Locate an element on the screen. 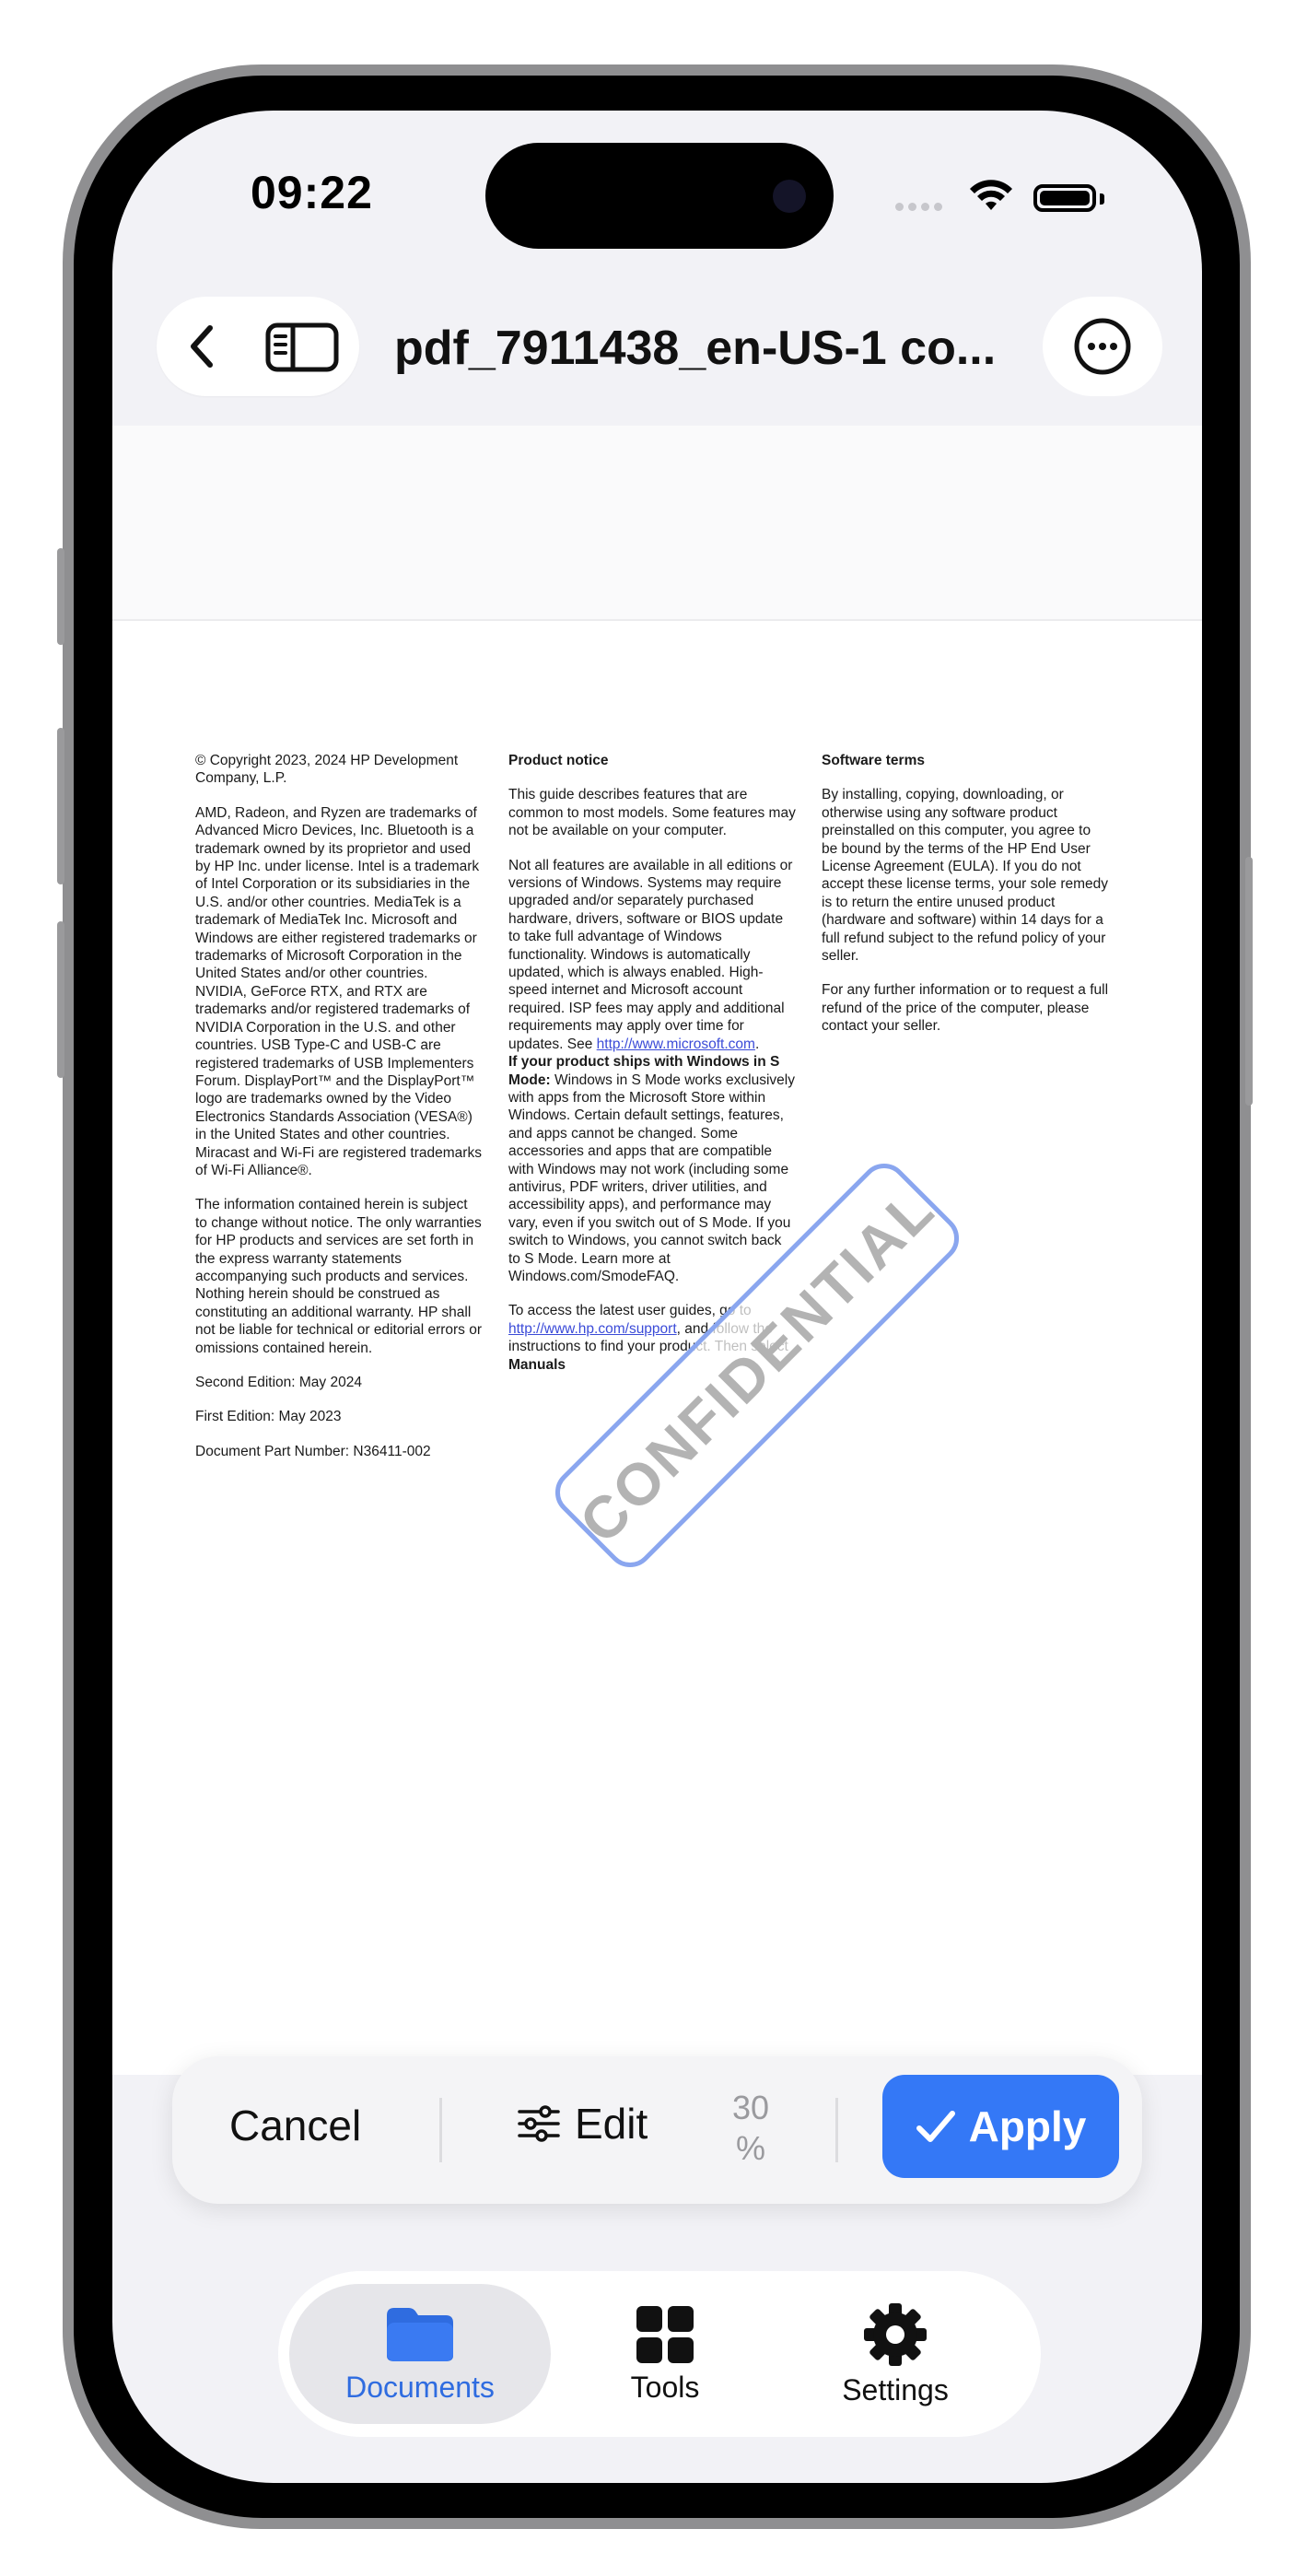 The image size is (1307, 2576). cellular-signal-icon is located at coordinates (918, 207).